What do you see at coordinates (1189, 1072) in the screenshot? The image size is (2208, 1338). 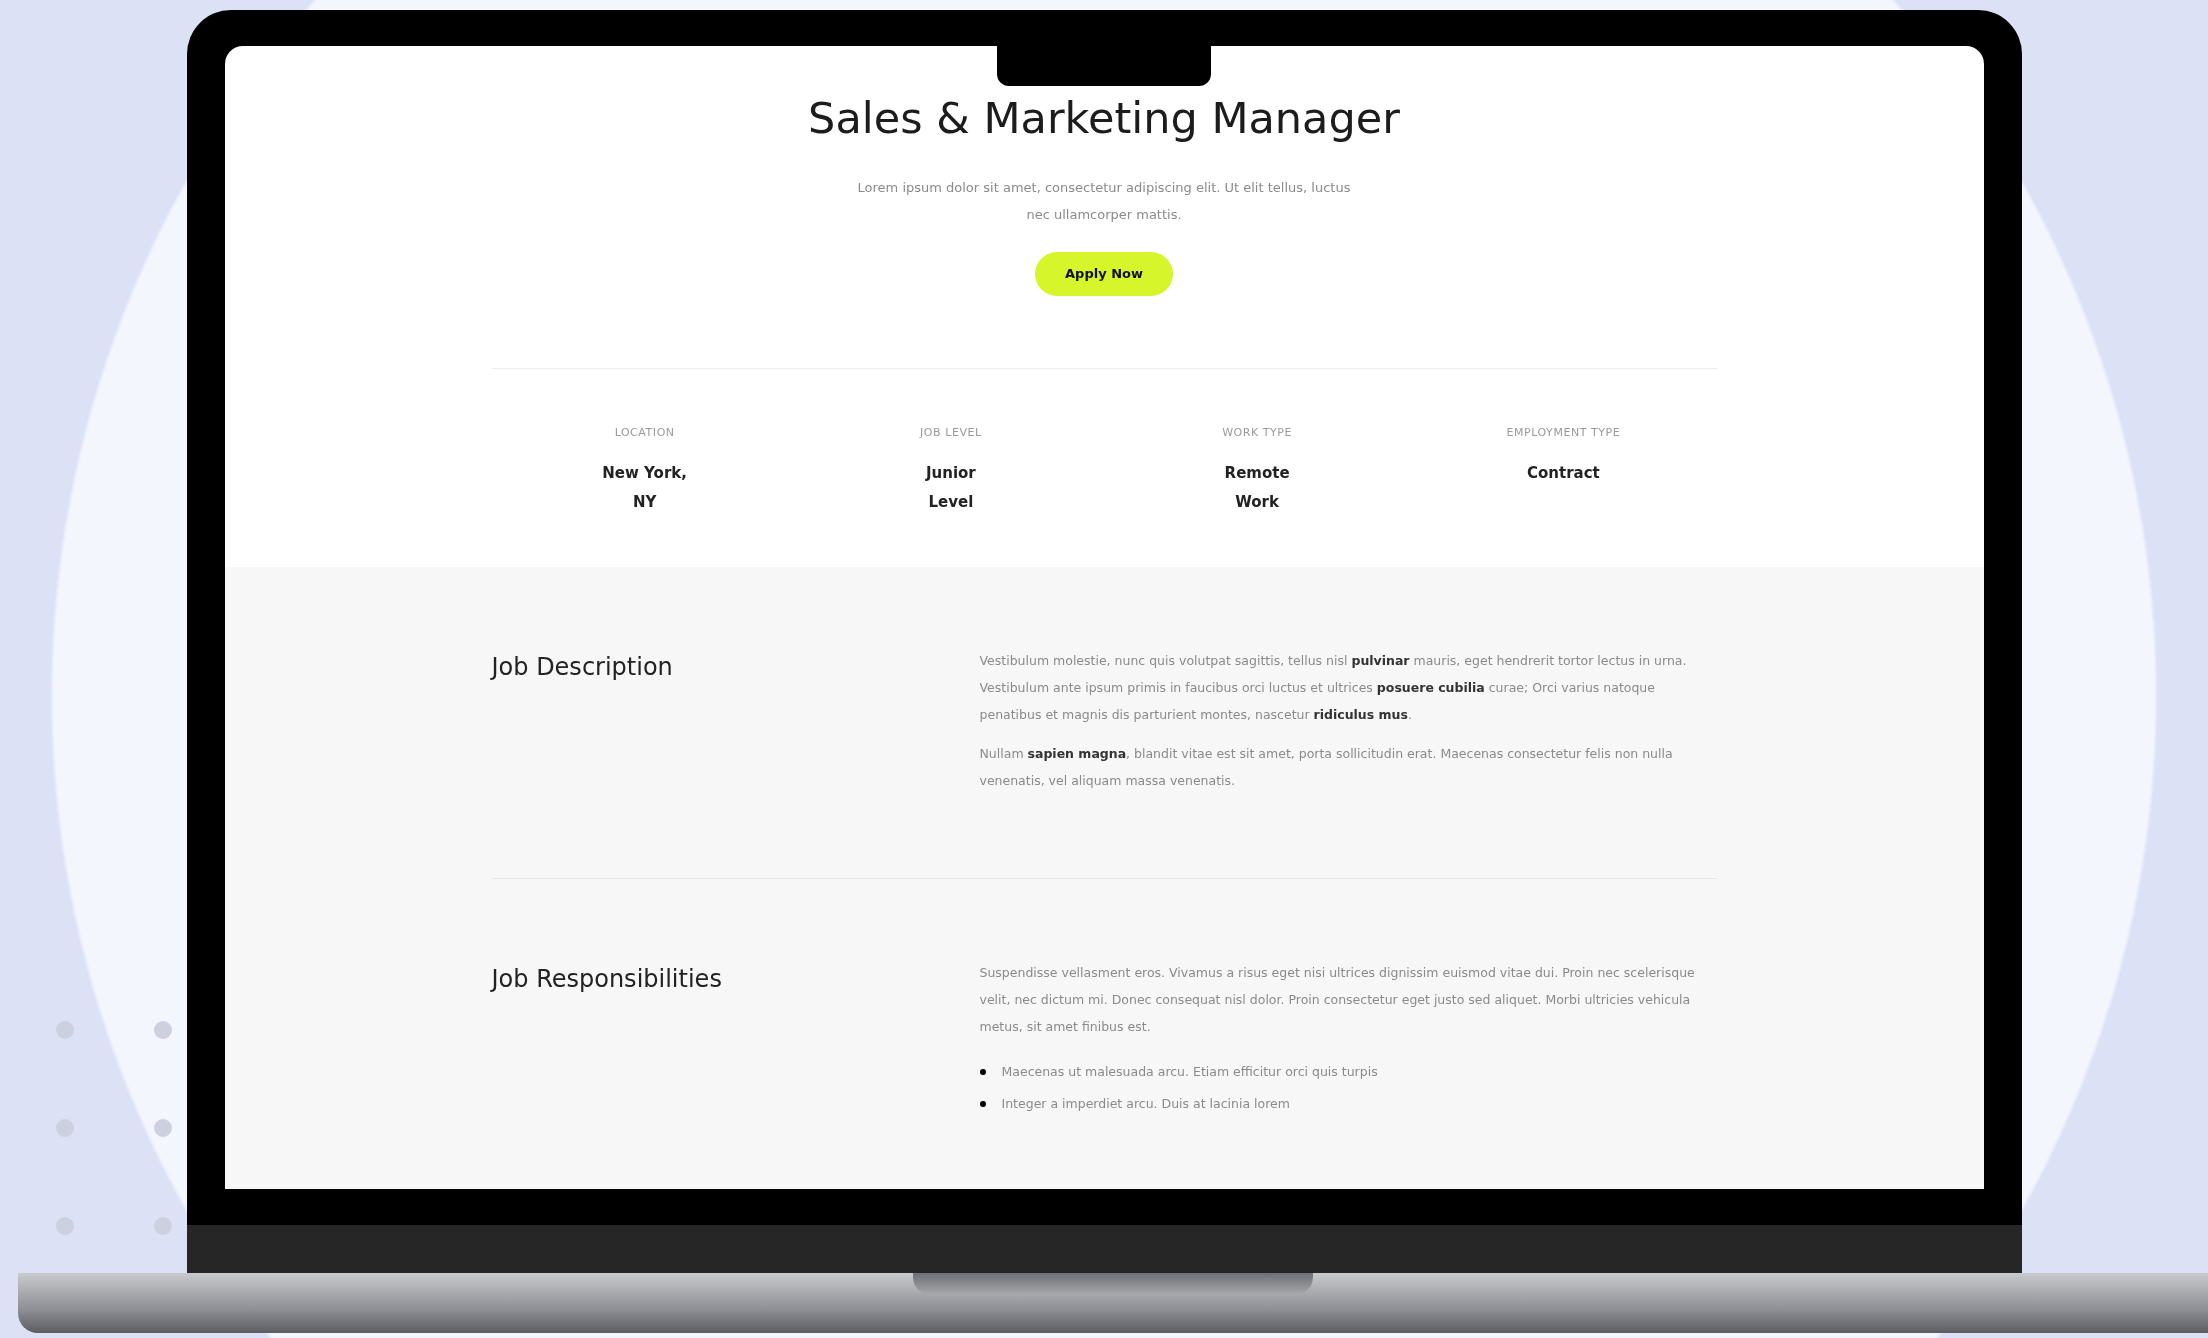 I see `bullet-text: Maecenas ut malesuada arcu. Etiam efficitur orci quis turpis` at bounding box center [1189, 1072].